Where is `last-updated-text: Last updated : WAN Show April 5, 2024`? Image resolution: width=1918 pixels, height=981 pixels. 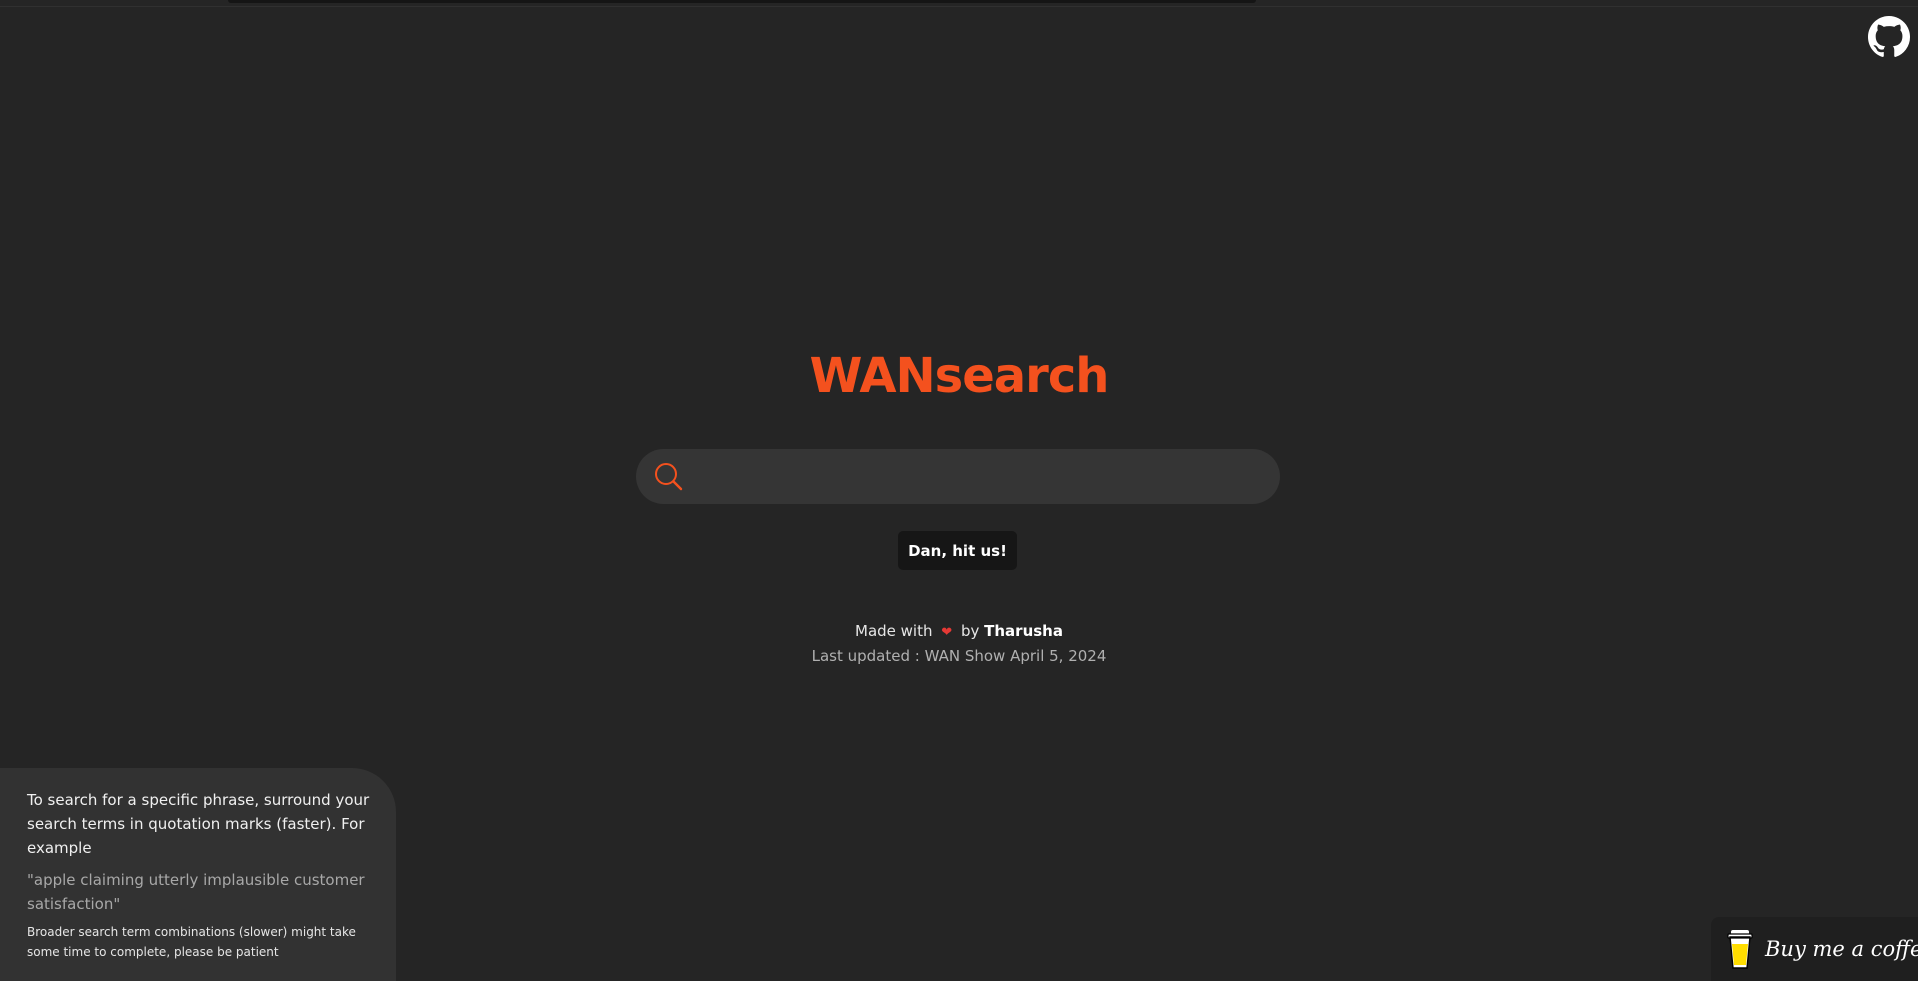 last-updated-text: Last updated : WAN Show April 5, 2024 is located at coordinates (959, 656).